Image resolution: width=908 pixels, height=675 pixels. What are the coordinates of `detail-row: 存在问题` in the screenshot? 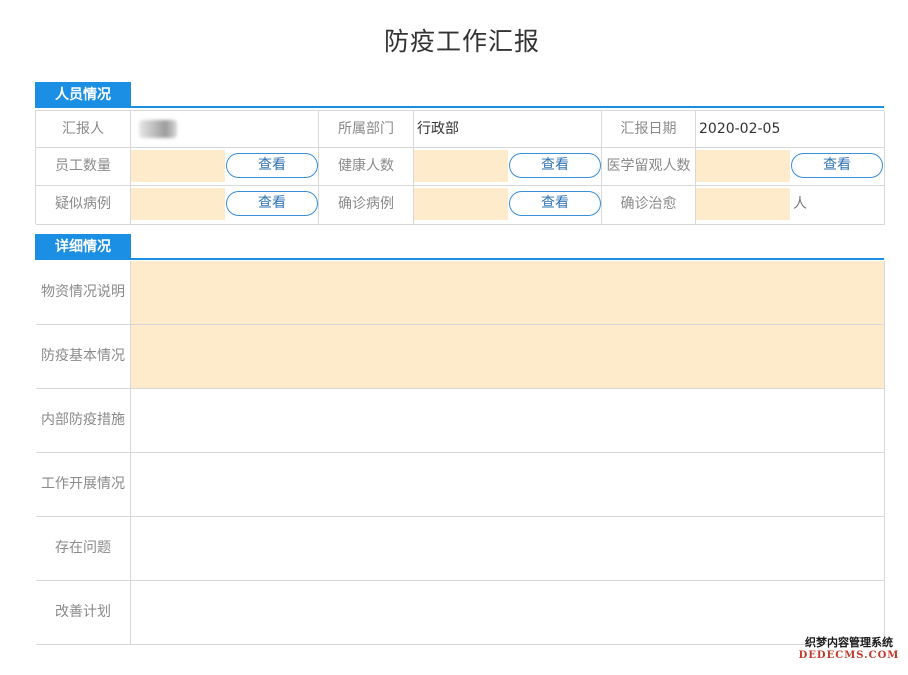 It's located at (460, 549).